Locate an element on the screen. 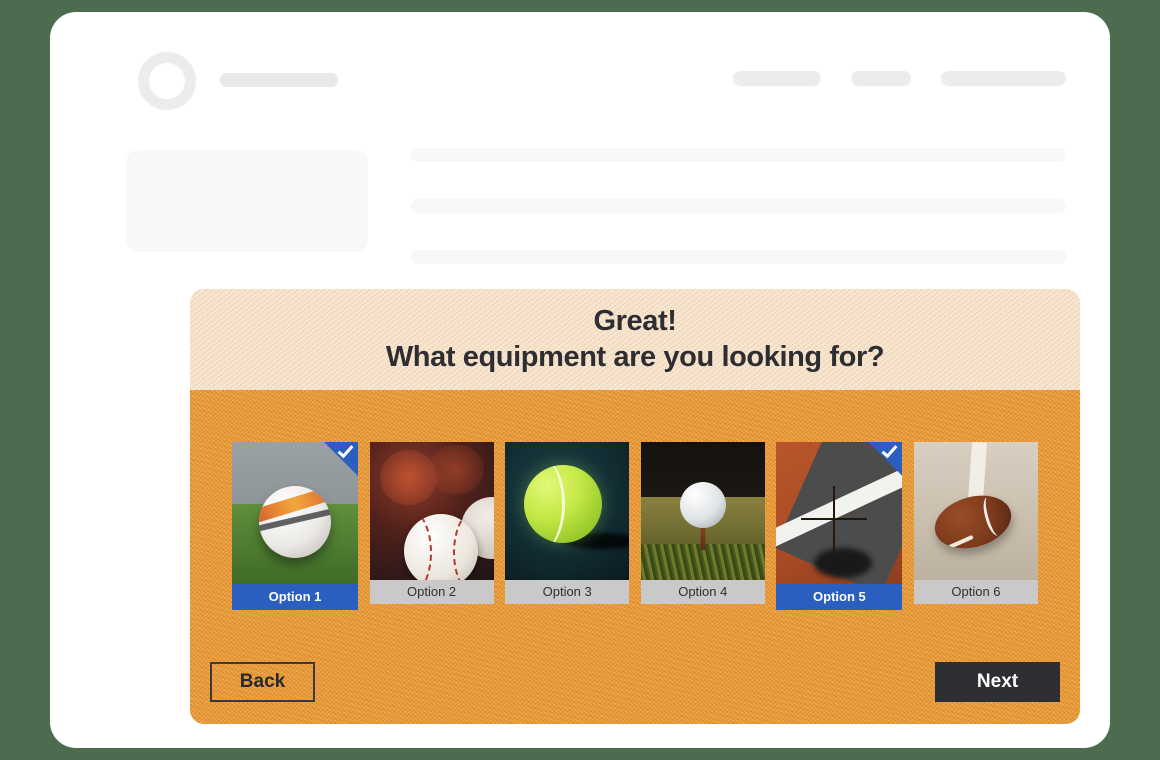 The width and height of the screenshot is (1160, 760). football-icon is located at coordinates (975, 511).